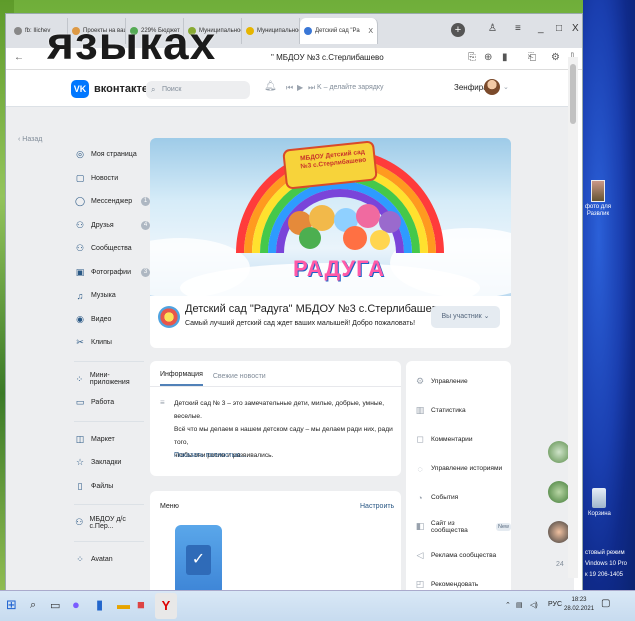 This screenshot has width=635, height=621. What do you see at coordinates (420, 439) in the screenshot?
I see `comments-icon: ◻` at bounding box center [420, 439].